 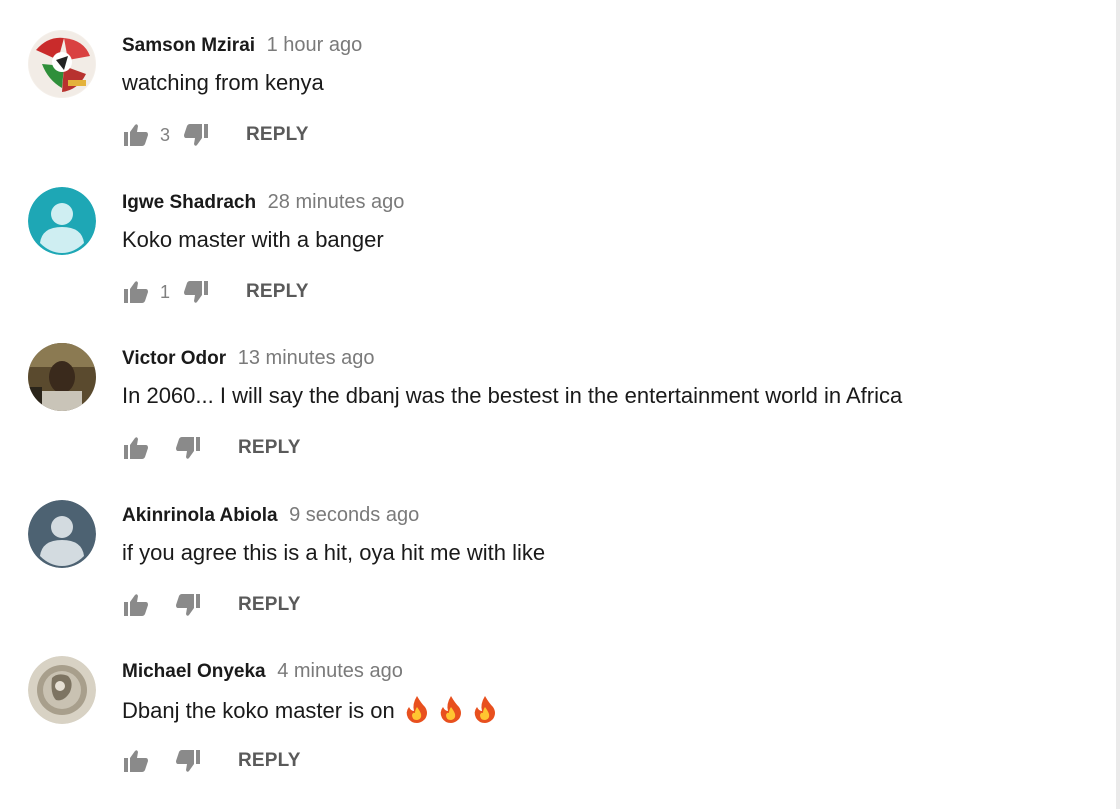 I want to click on comment-text: watching from kenya, so click(x=223, y=82).